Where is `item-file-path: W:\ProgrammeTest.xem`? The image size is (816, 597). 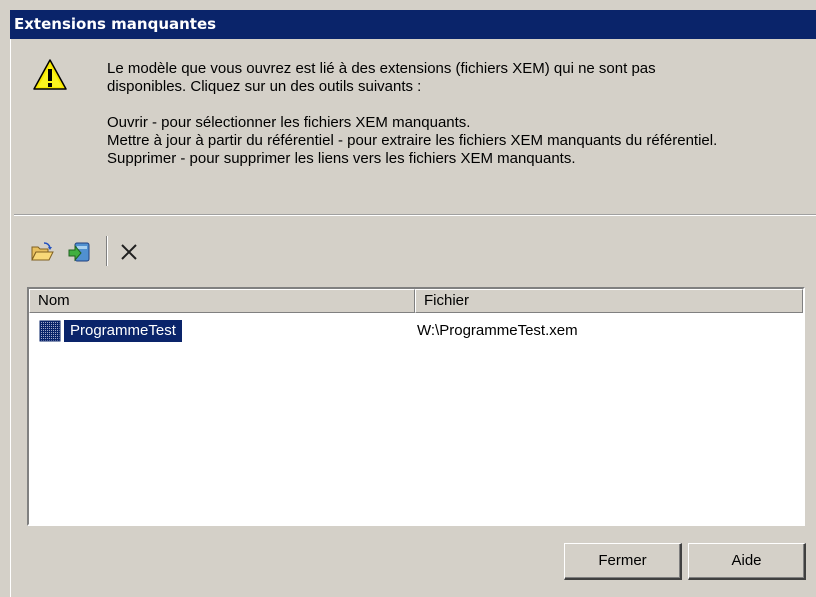 item-file-path: W:\ProgrammeTest.xem is located at coordinates (497, 330).